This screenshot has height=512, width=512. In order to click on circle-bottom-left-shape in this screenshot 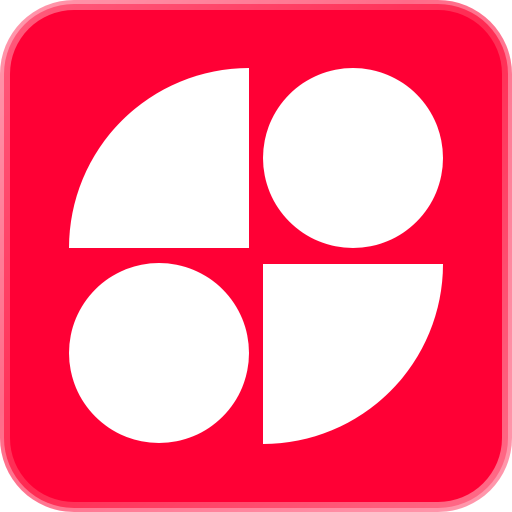, I will do `click(159, 353)`.